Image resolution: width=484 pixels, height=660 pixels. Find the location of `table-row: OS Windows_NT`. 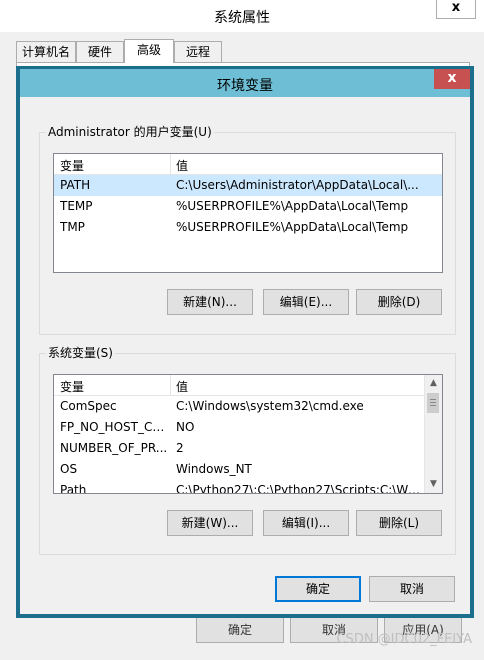

table-row: OS Windows_NT is located at coordinates (239, 469).